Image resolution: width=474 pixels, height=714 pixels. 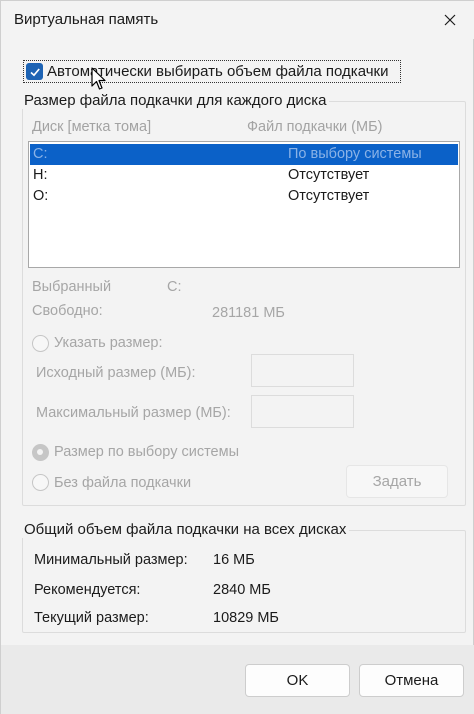 What do you see at coordinates (40, 175) in the screenshot?
I see `drive-letter: H:` at bounding box center [40, 175].